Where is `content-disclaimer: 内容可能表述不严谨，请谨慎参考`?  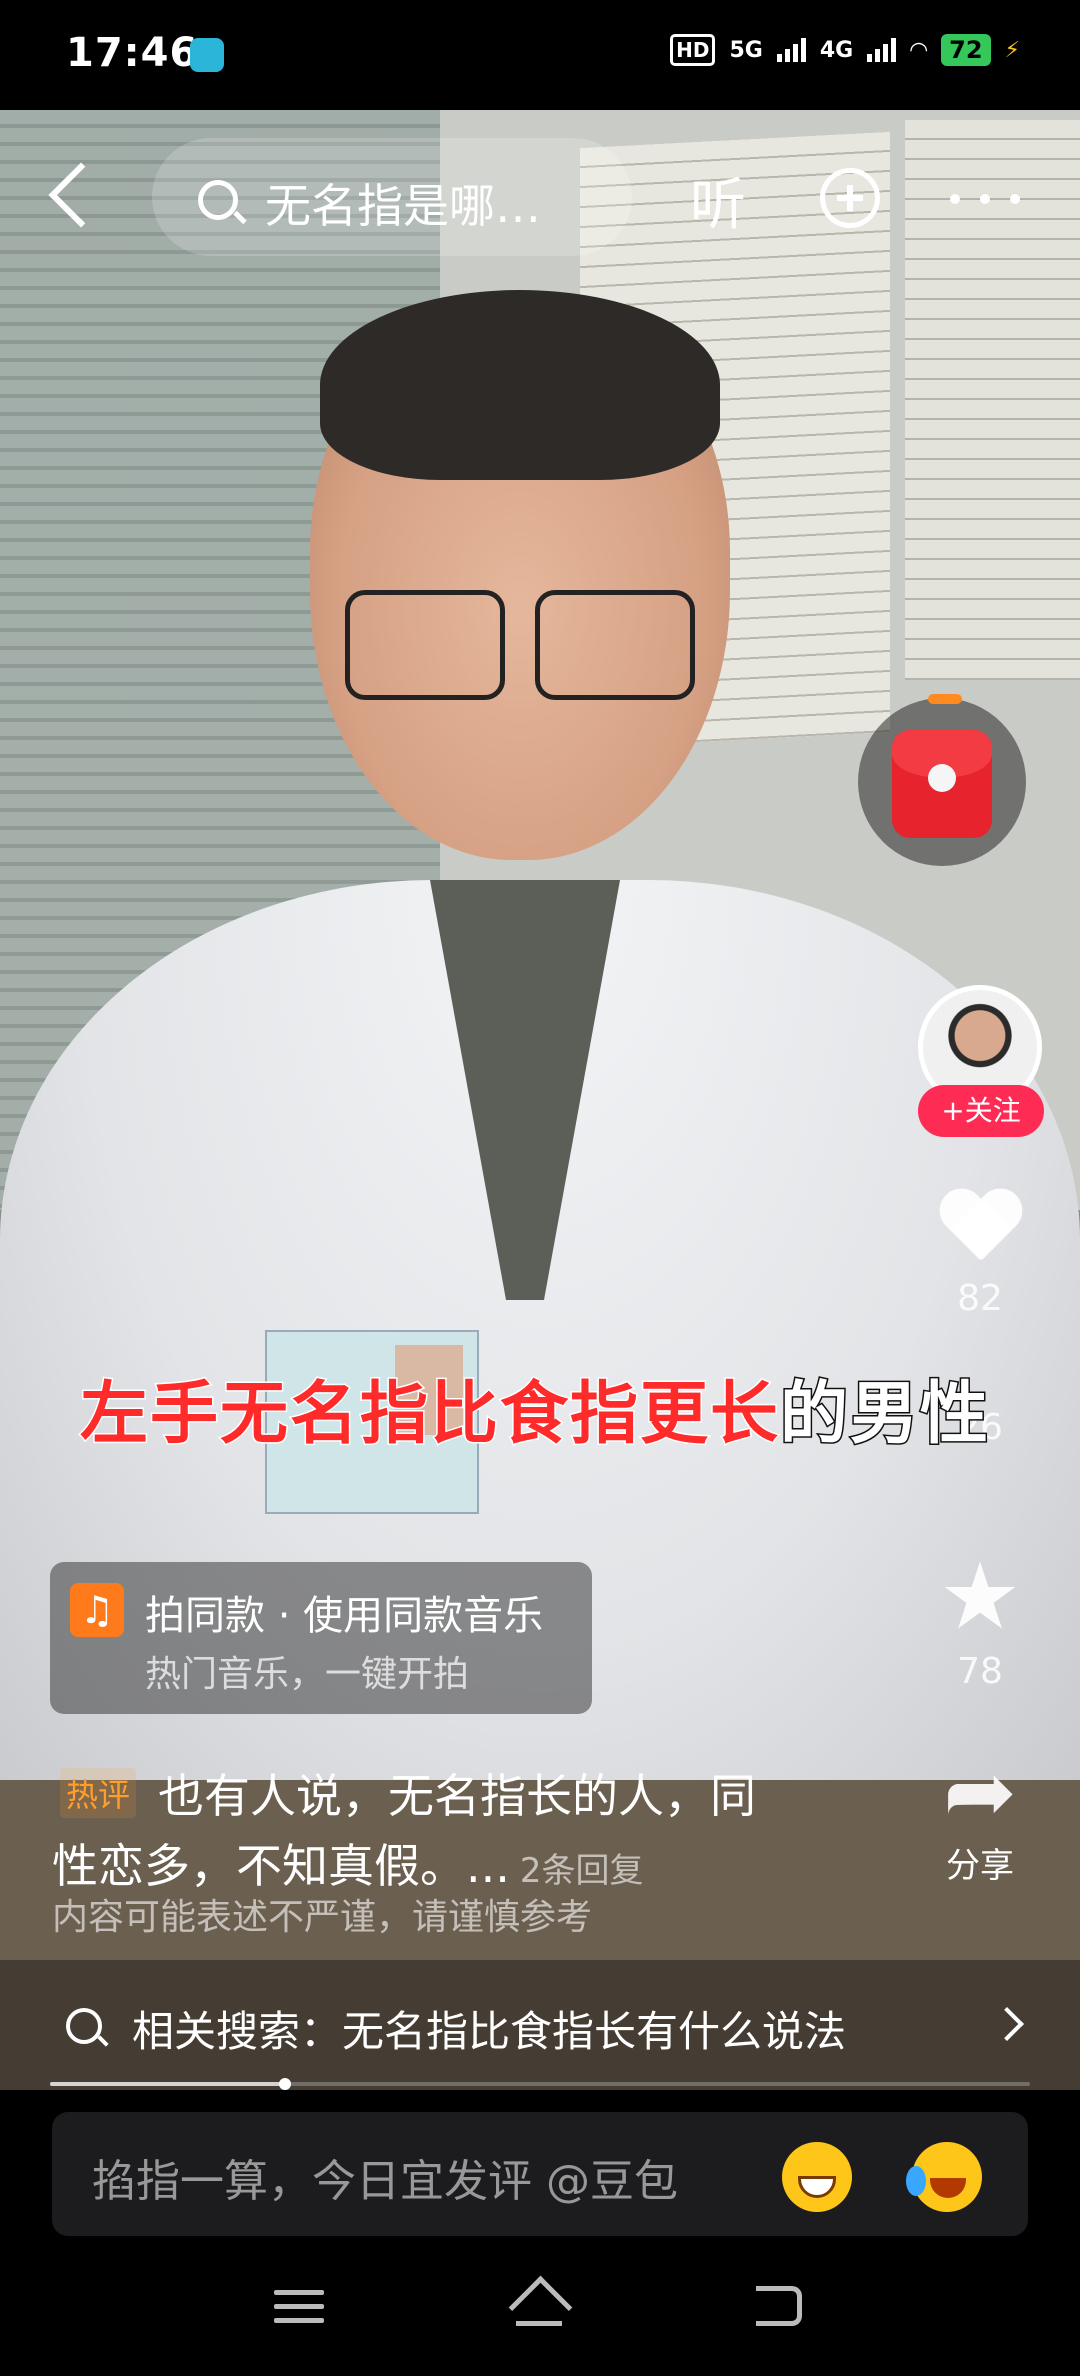
content-disclaimer: 内容可能表述不严谨，请谨慎参考 is located at coordinates (322, 1917).